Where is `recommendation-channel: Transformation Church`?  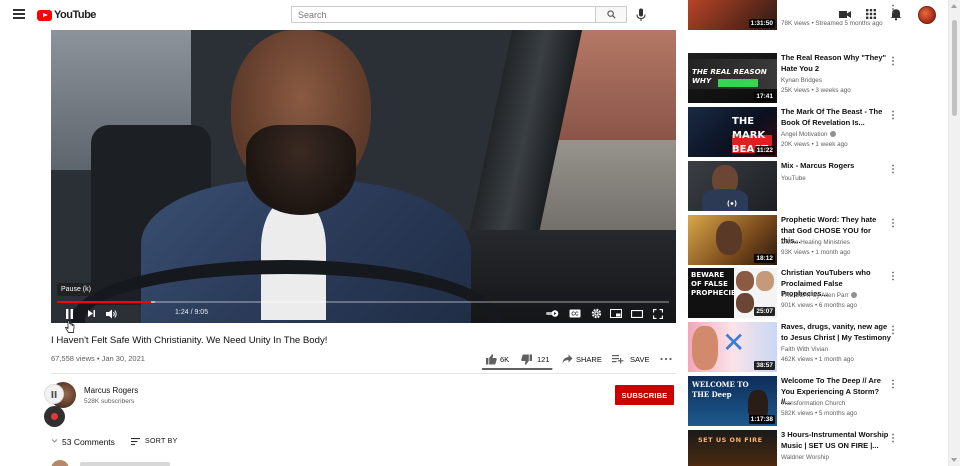
recommendation-channel: Transformation Church is located at coordinates (813, 403).